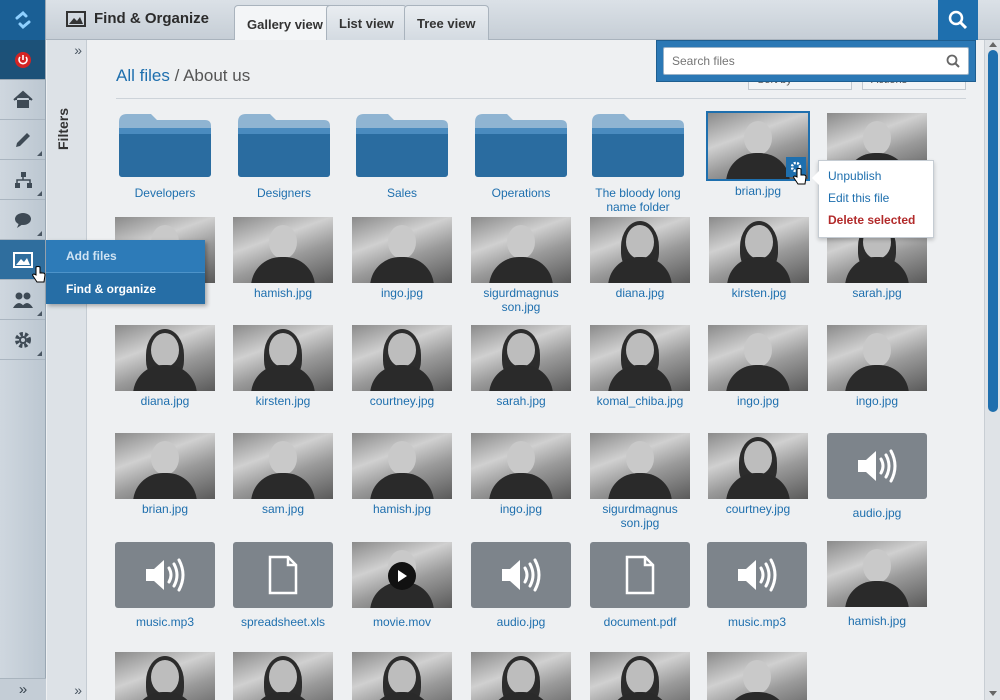 The height and width of the screenshot is (700, 1000). I want to click on document-file-tile, so click(283, 575).